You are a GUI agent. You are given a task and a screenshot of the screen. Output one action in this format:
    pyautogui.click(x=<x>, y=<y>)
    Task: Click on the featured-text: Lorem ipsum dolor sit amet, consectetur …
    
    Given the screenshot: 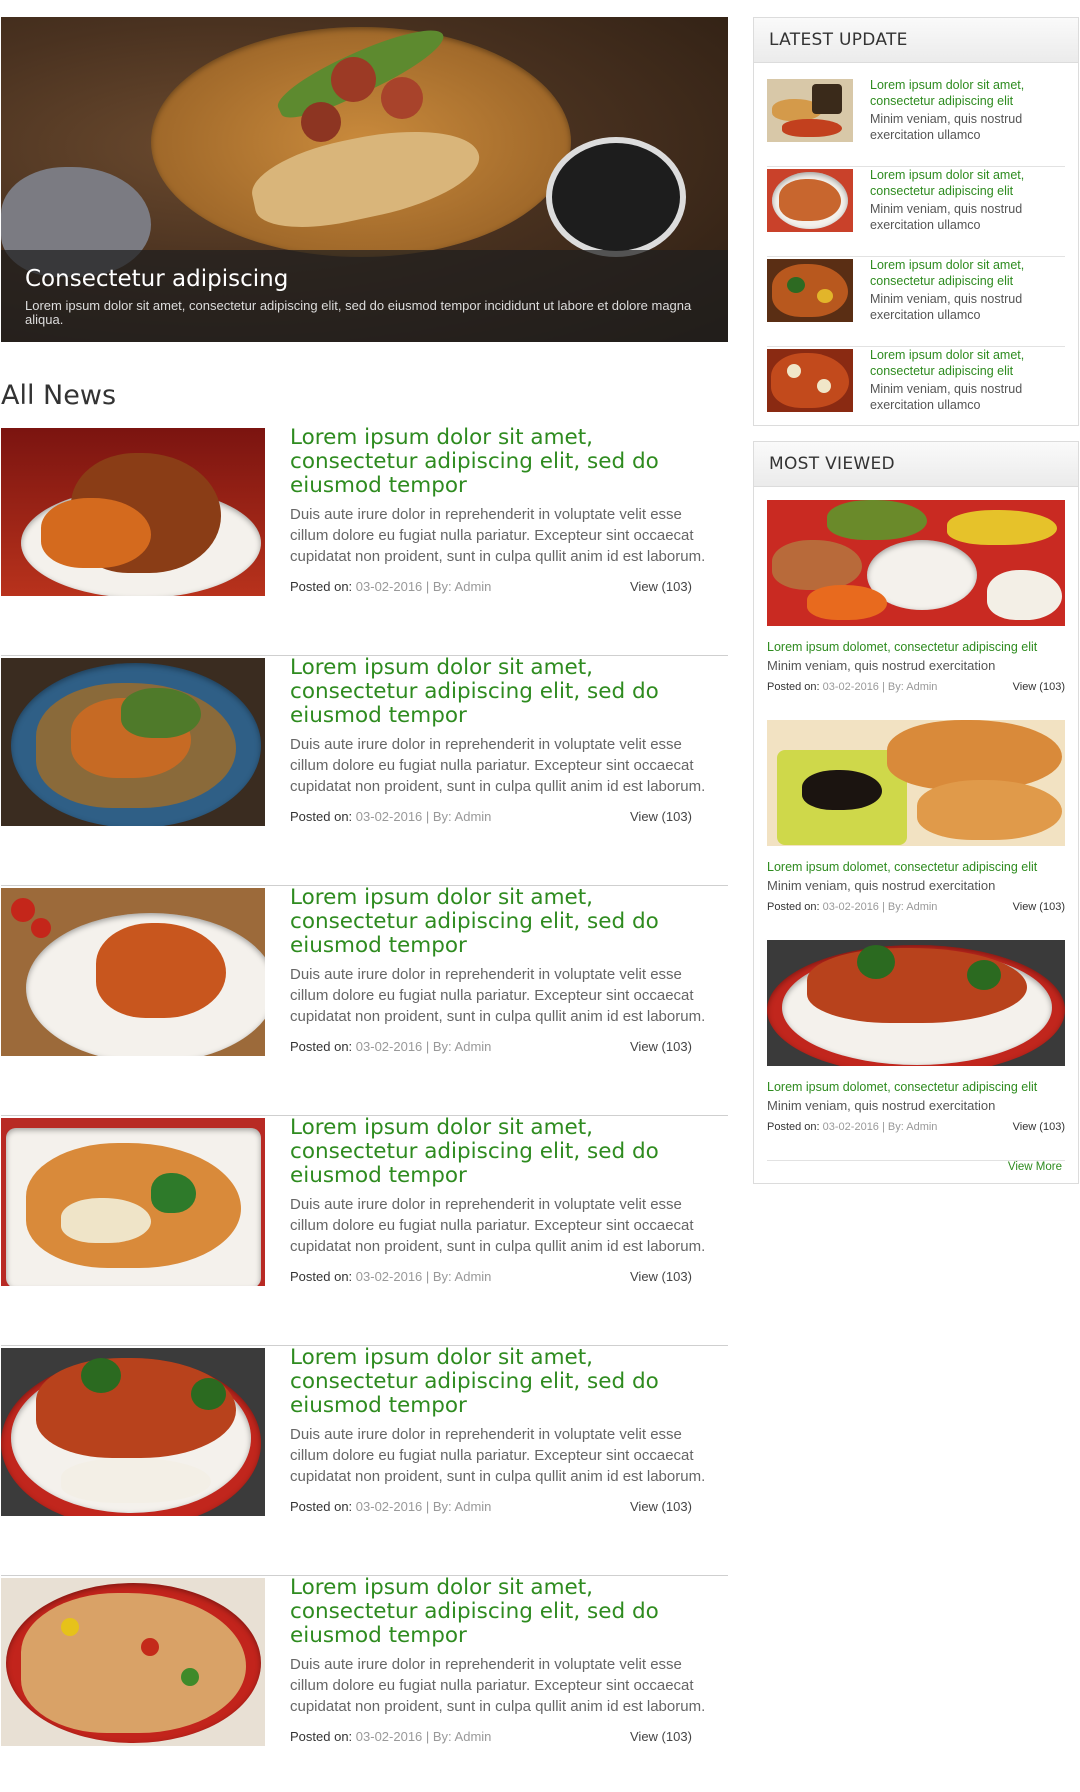 What is the action you would take?
    pyautogui.click(x=358, y=312)
    